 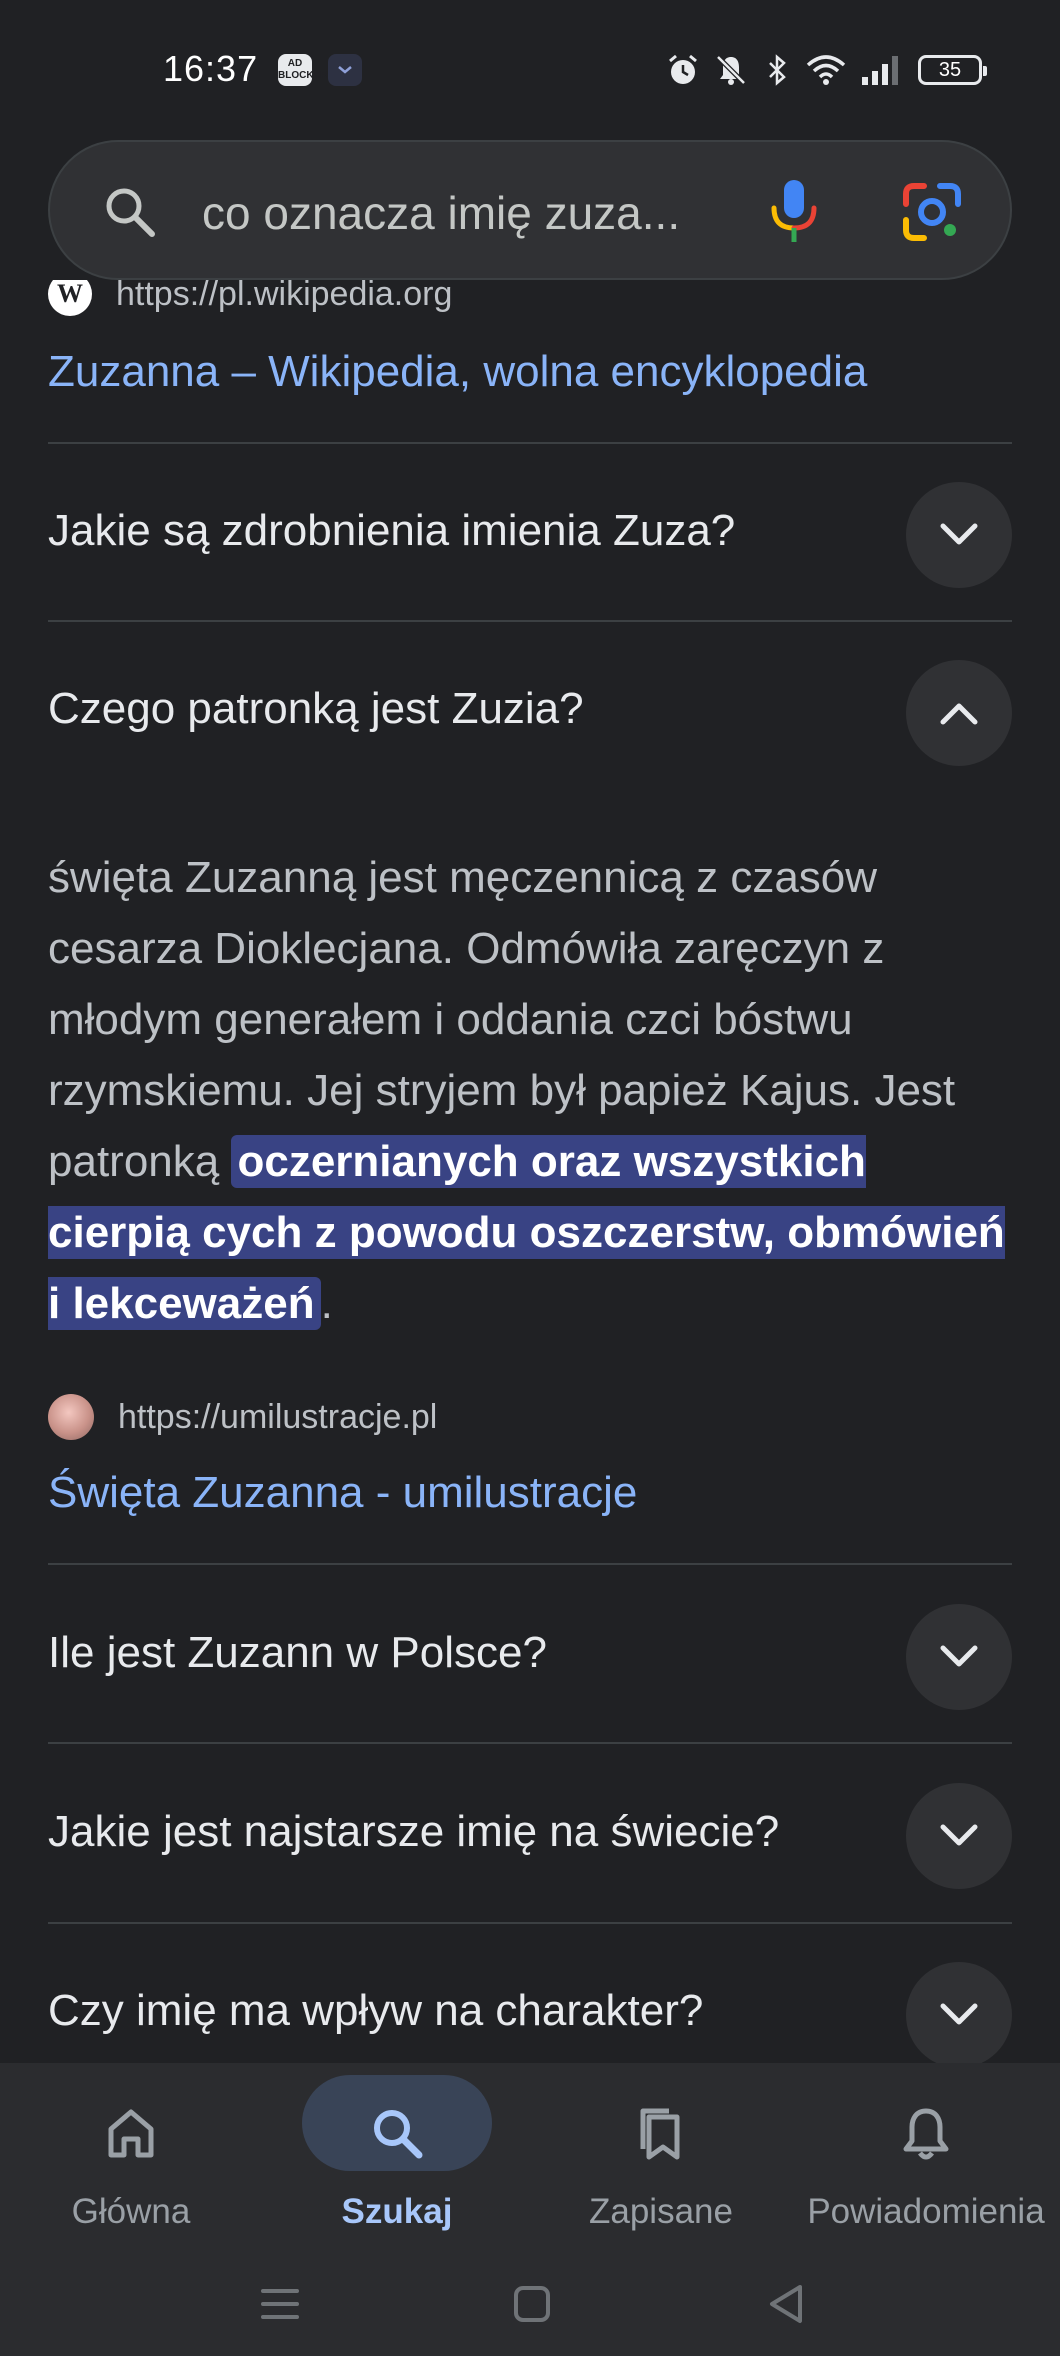 I want to click on faq-question-3: Ile jest Zuzann w Polsce?, so click(x=297, y=1653).